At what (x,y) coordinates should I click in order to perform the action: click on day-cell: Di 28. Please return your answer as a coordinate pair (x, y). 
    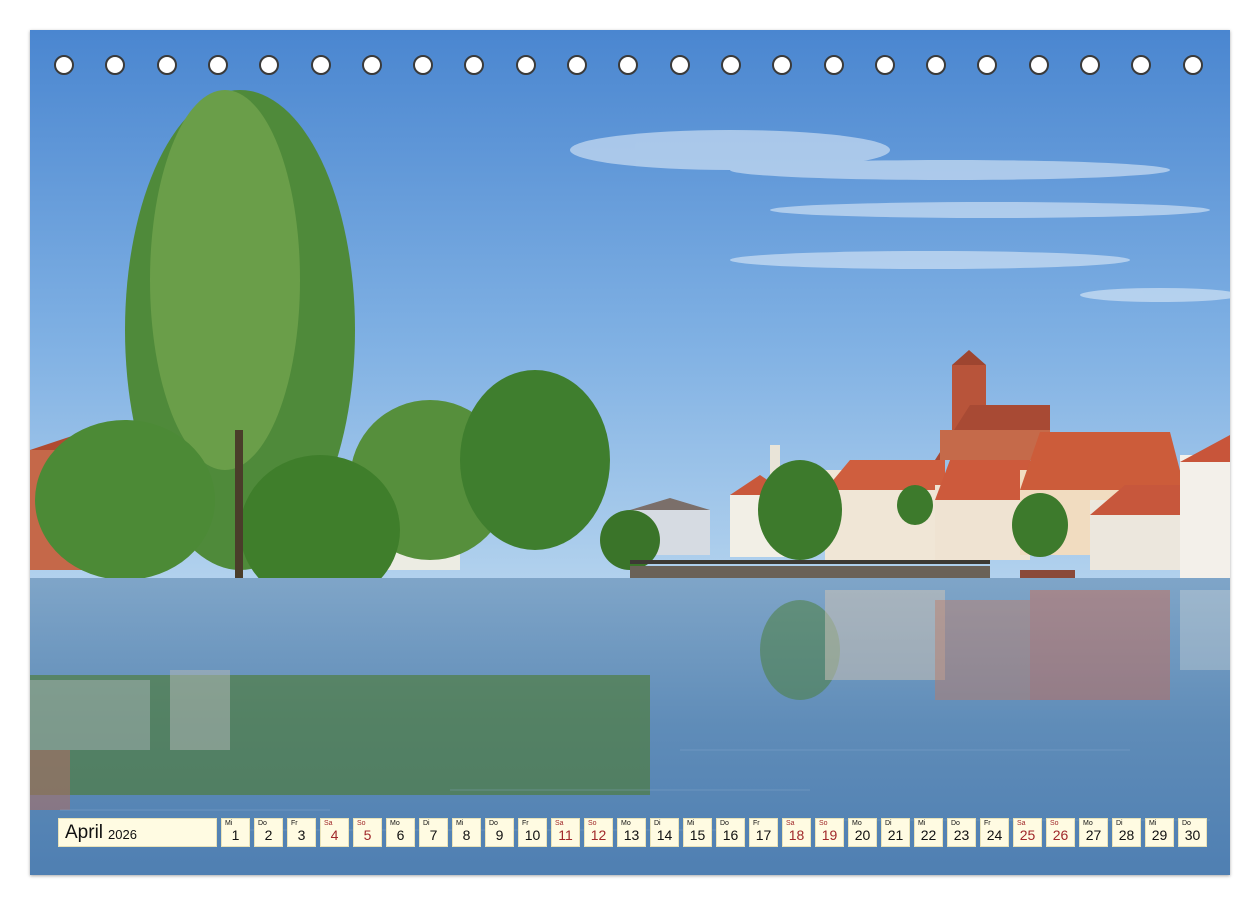
    Looking at the image, I should click on (1126, 832).